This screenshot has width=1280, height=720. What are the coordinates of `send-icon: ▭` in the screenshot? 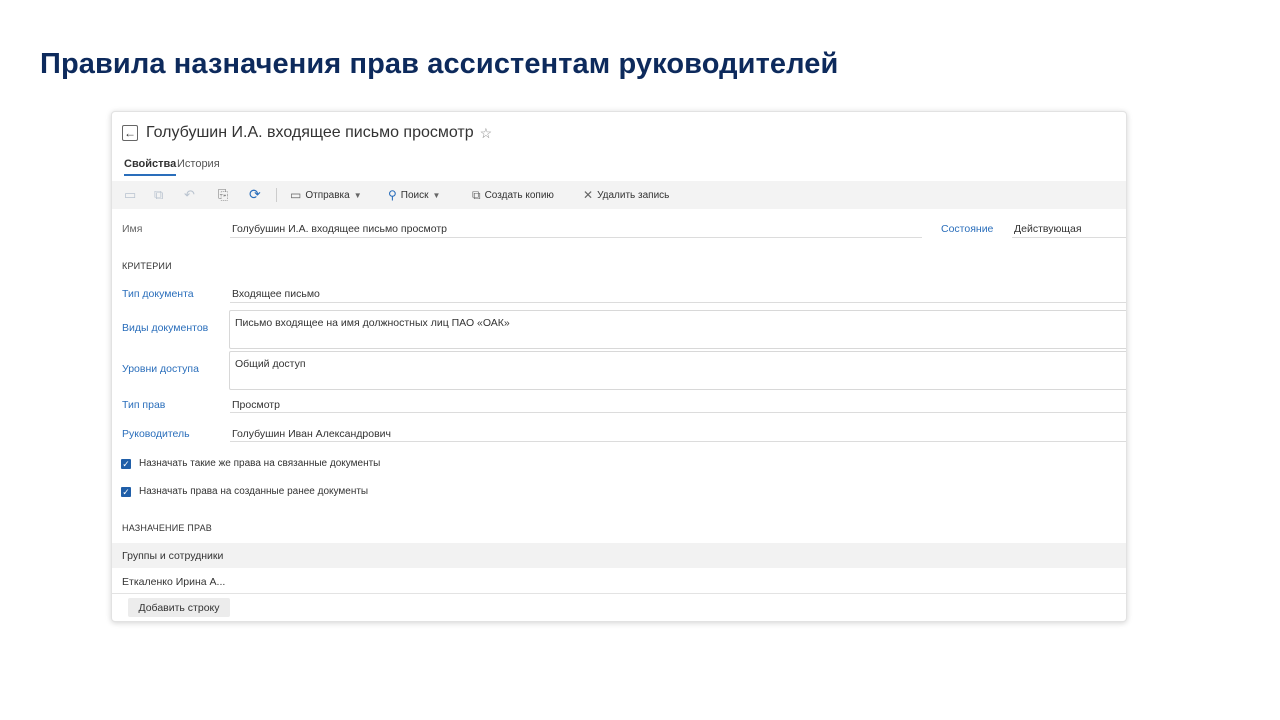 It's located at (296, 195).